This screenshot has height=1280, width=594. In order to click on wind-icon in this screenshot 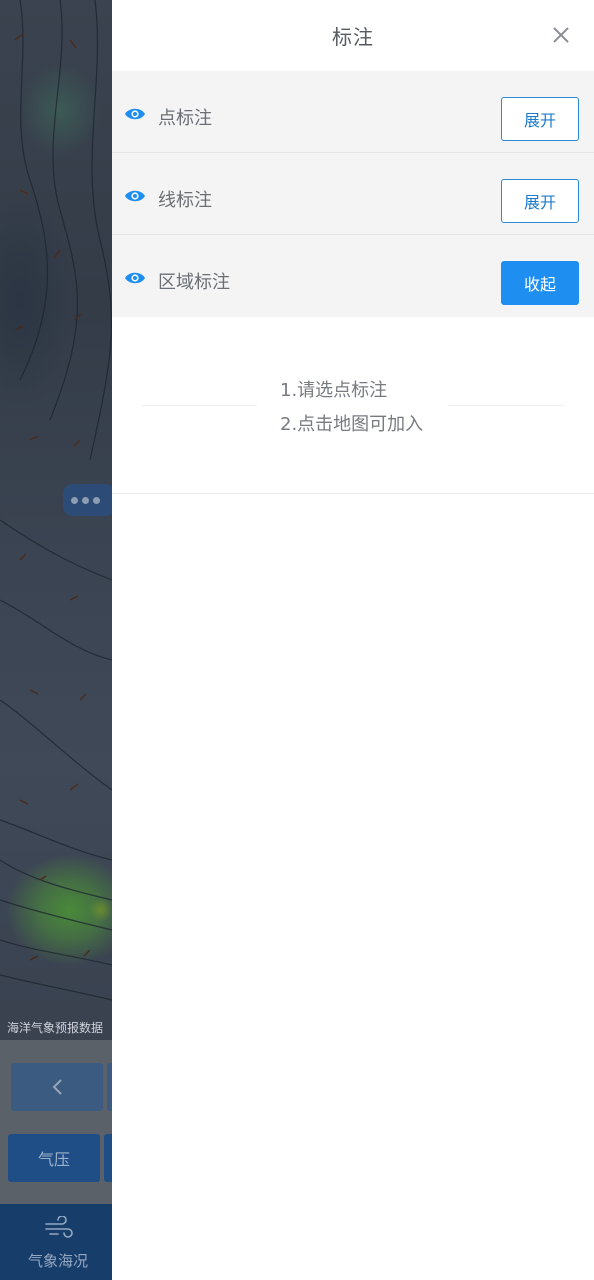, I will do `click(59, 1227)`.